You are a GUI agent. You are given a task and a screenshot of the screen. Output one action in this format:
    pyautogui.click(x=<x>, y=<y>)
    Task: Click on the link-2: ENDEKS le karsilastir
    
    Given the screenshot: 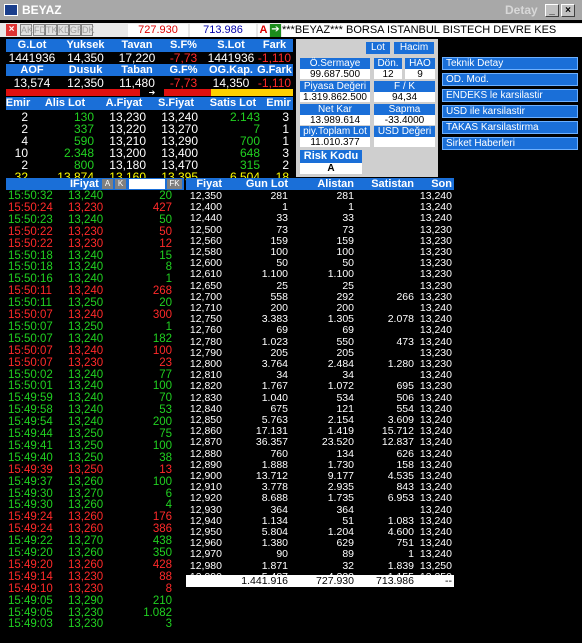 What is the action you would take?
    pyautogui.click(x=510, y=95)
    